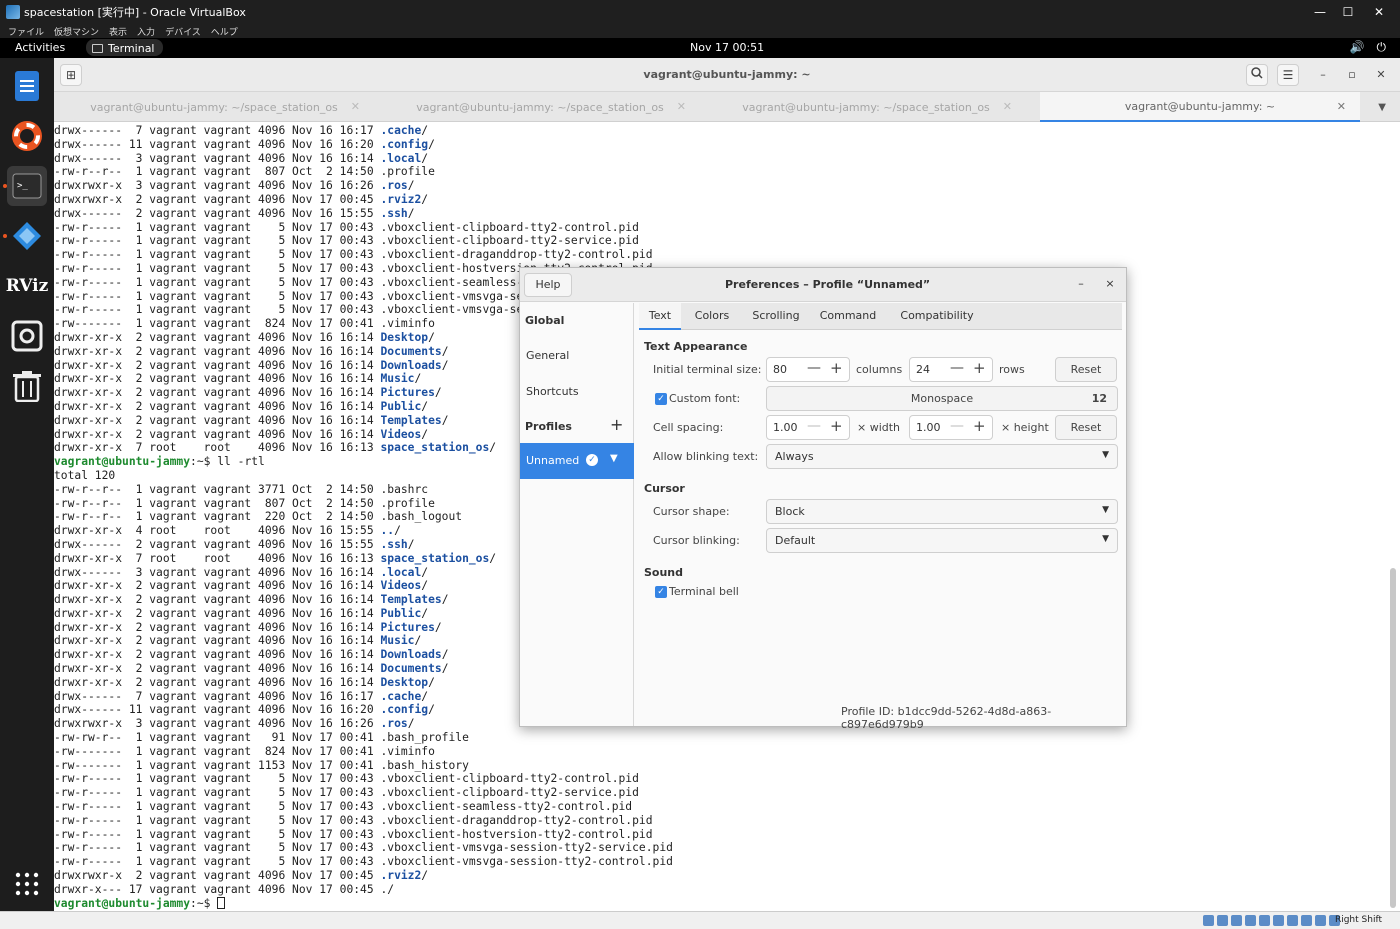 This screenshot has height=929, width=1400. I want to click on tab-text: Text, so click(660, 316).